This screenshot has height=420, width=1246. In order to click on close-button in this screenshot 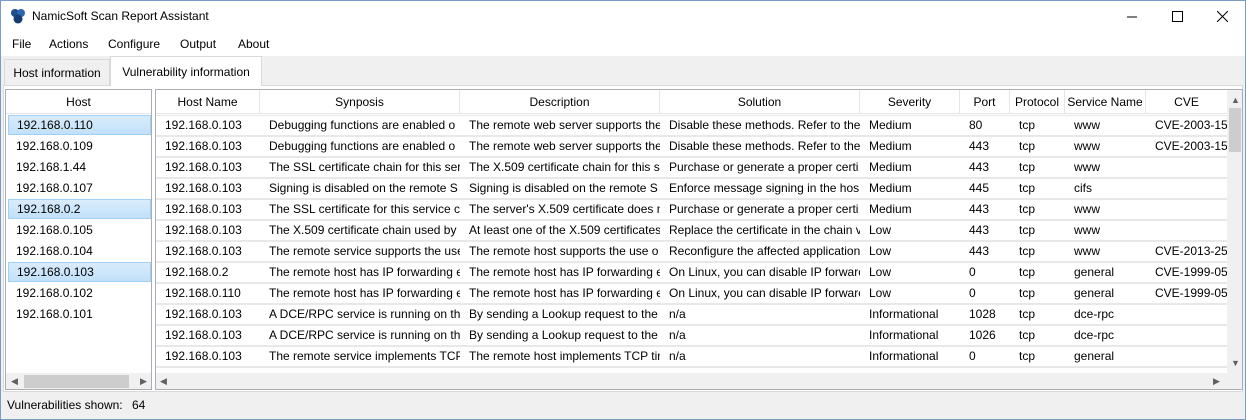, I will do `click(1222, 16)`.